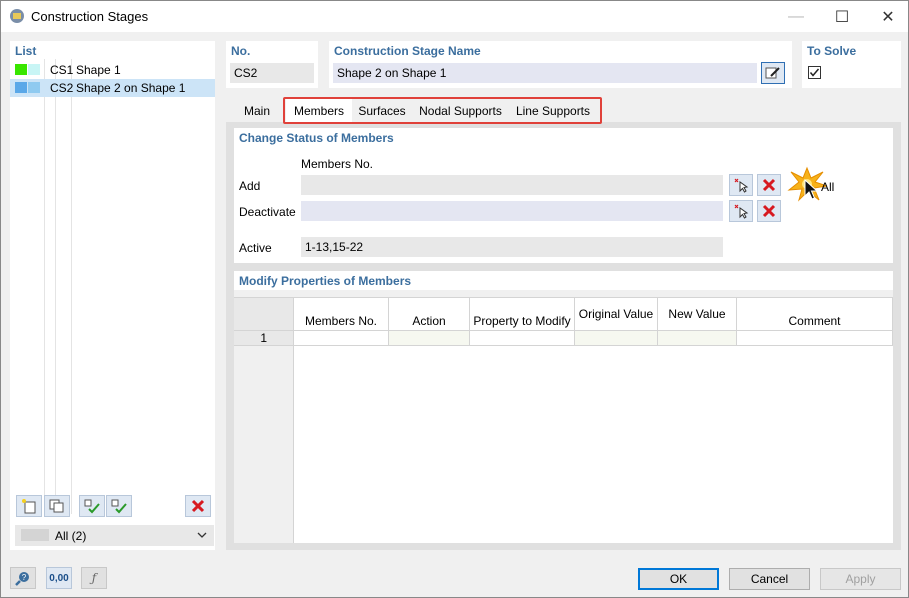 The image size is (909, 598). Describe the element at coordinates (17, 16) in the screenshot. I see `app-icon` at that location.